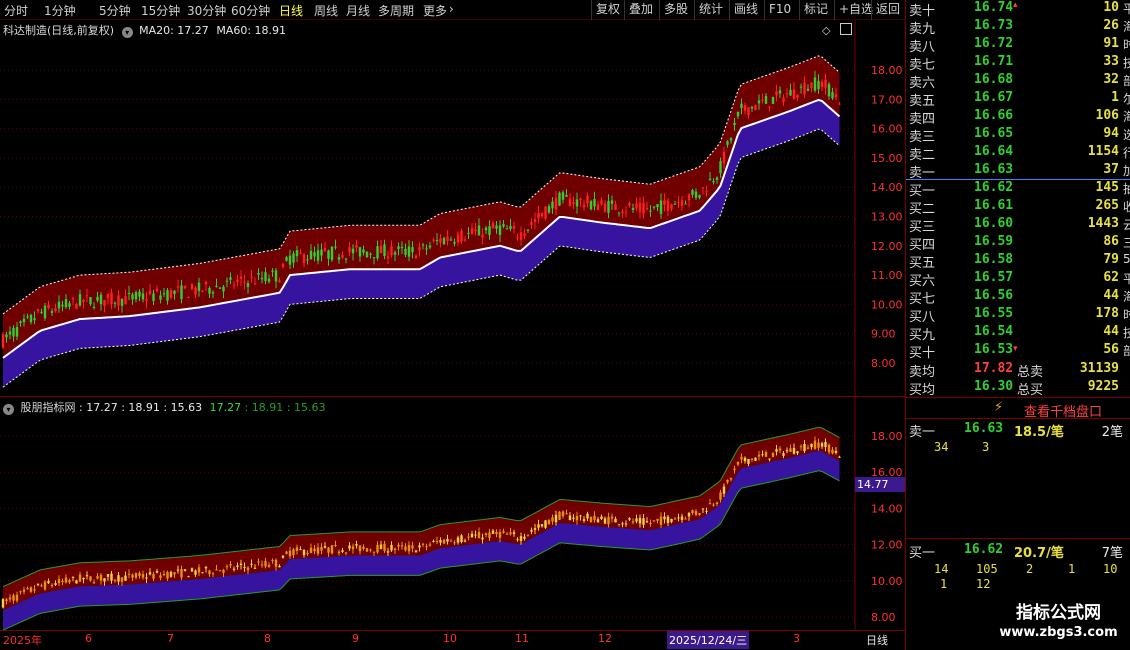  What do you see at coordinates (250, 10) in the screenshot?
I see `tab-60min: 60分钟` at bounding box center [250, 10].